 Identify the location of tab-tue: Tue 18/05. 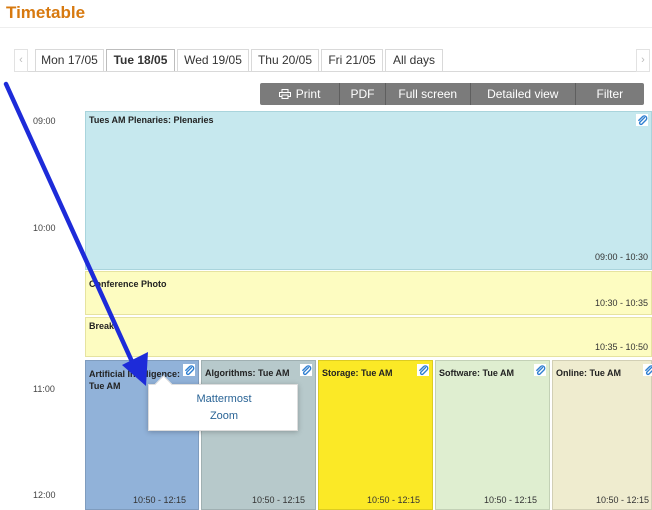
(140, 60).